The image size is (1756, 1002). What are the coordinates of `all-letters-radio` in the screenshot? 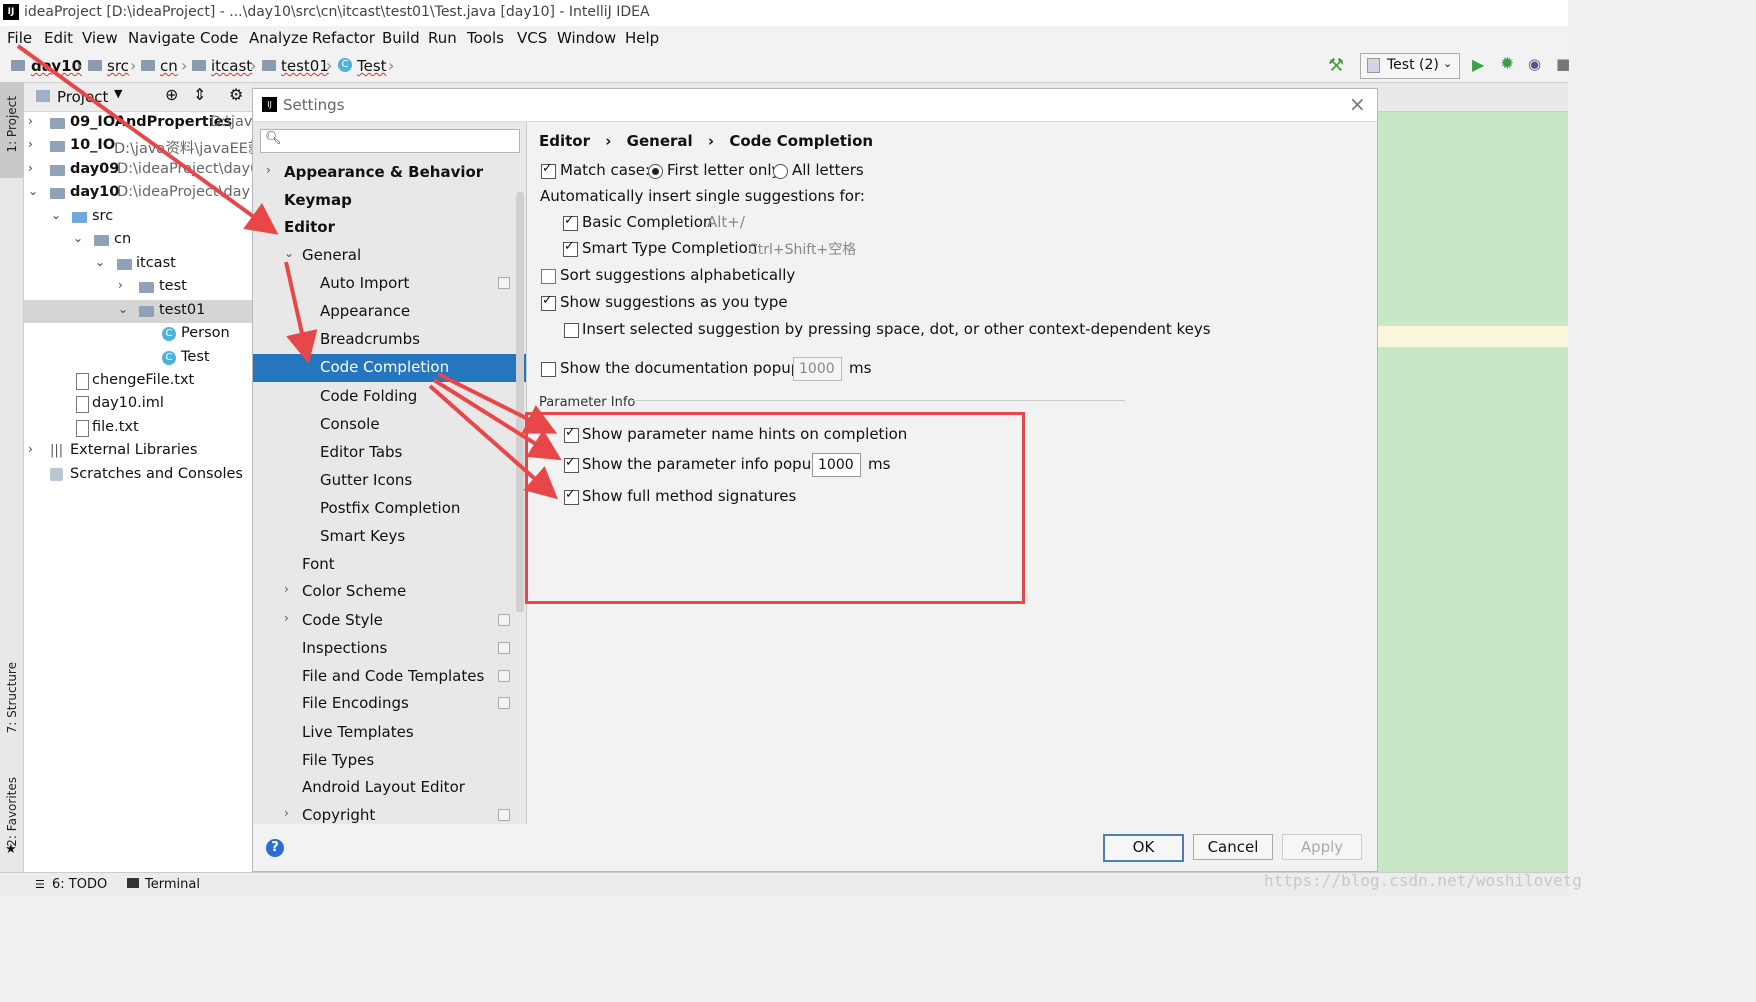 It's located at (780, 171).